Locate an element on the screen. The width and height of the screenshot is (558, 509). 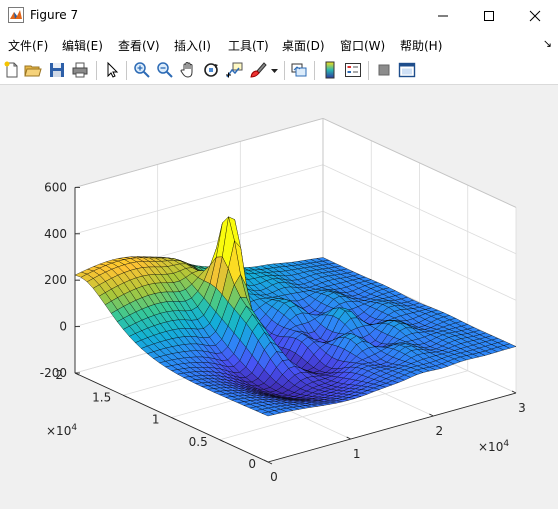
y-exponent-label: ×104 is located at coordinates (61, 430).